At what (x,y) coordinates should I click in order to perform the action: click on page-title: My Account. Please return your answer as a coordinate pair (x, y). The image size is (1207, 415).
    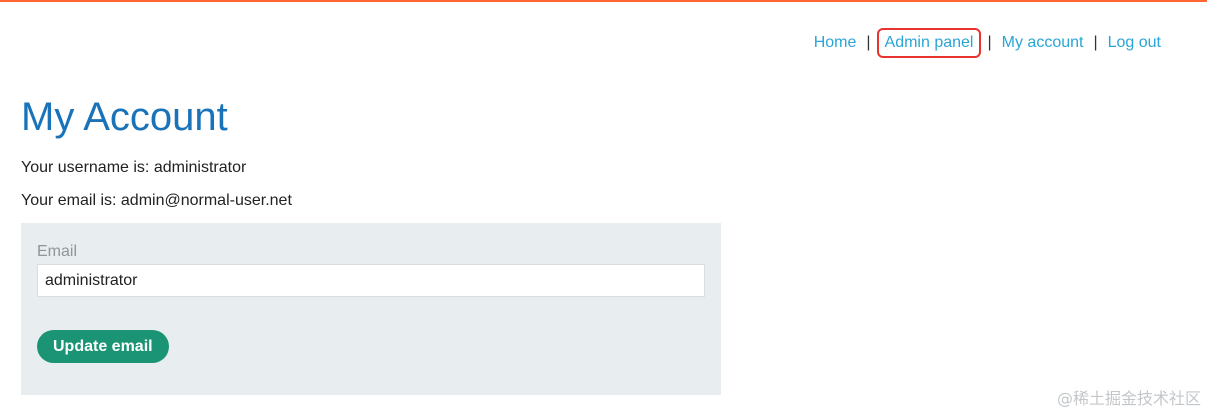
    Looking at the image, I should click on (124, 117).